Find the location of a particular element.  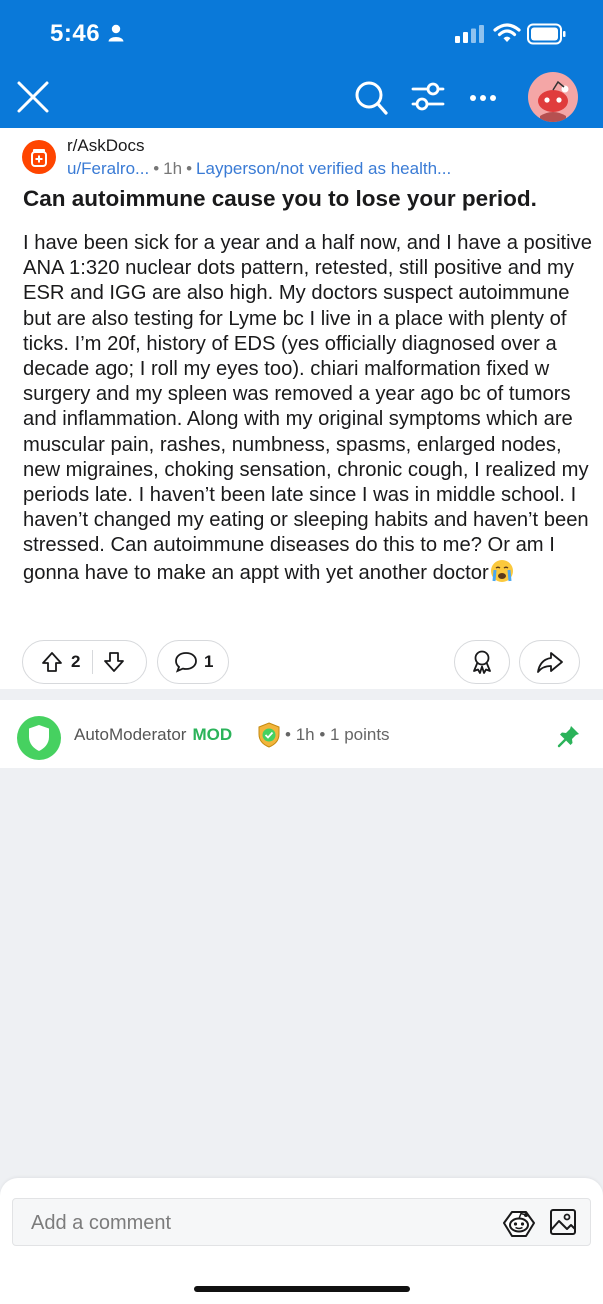

app-header: 5:46 is located at coordinates (301, 64).